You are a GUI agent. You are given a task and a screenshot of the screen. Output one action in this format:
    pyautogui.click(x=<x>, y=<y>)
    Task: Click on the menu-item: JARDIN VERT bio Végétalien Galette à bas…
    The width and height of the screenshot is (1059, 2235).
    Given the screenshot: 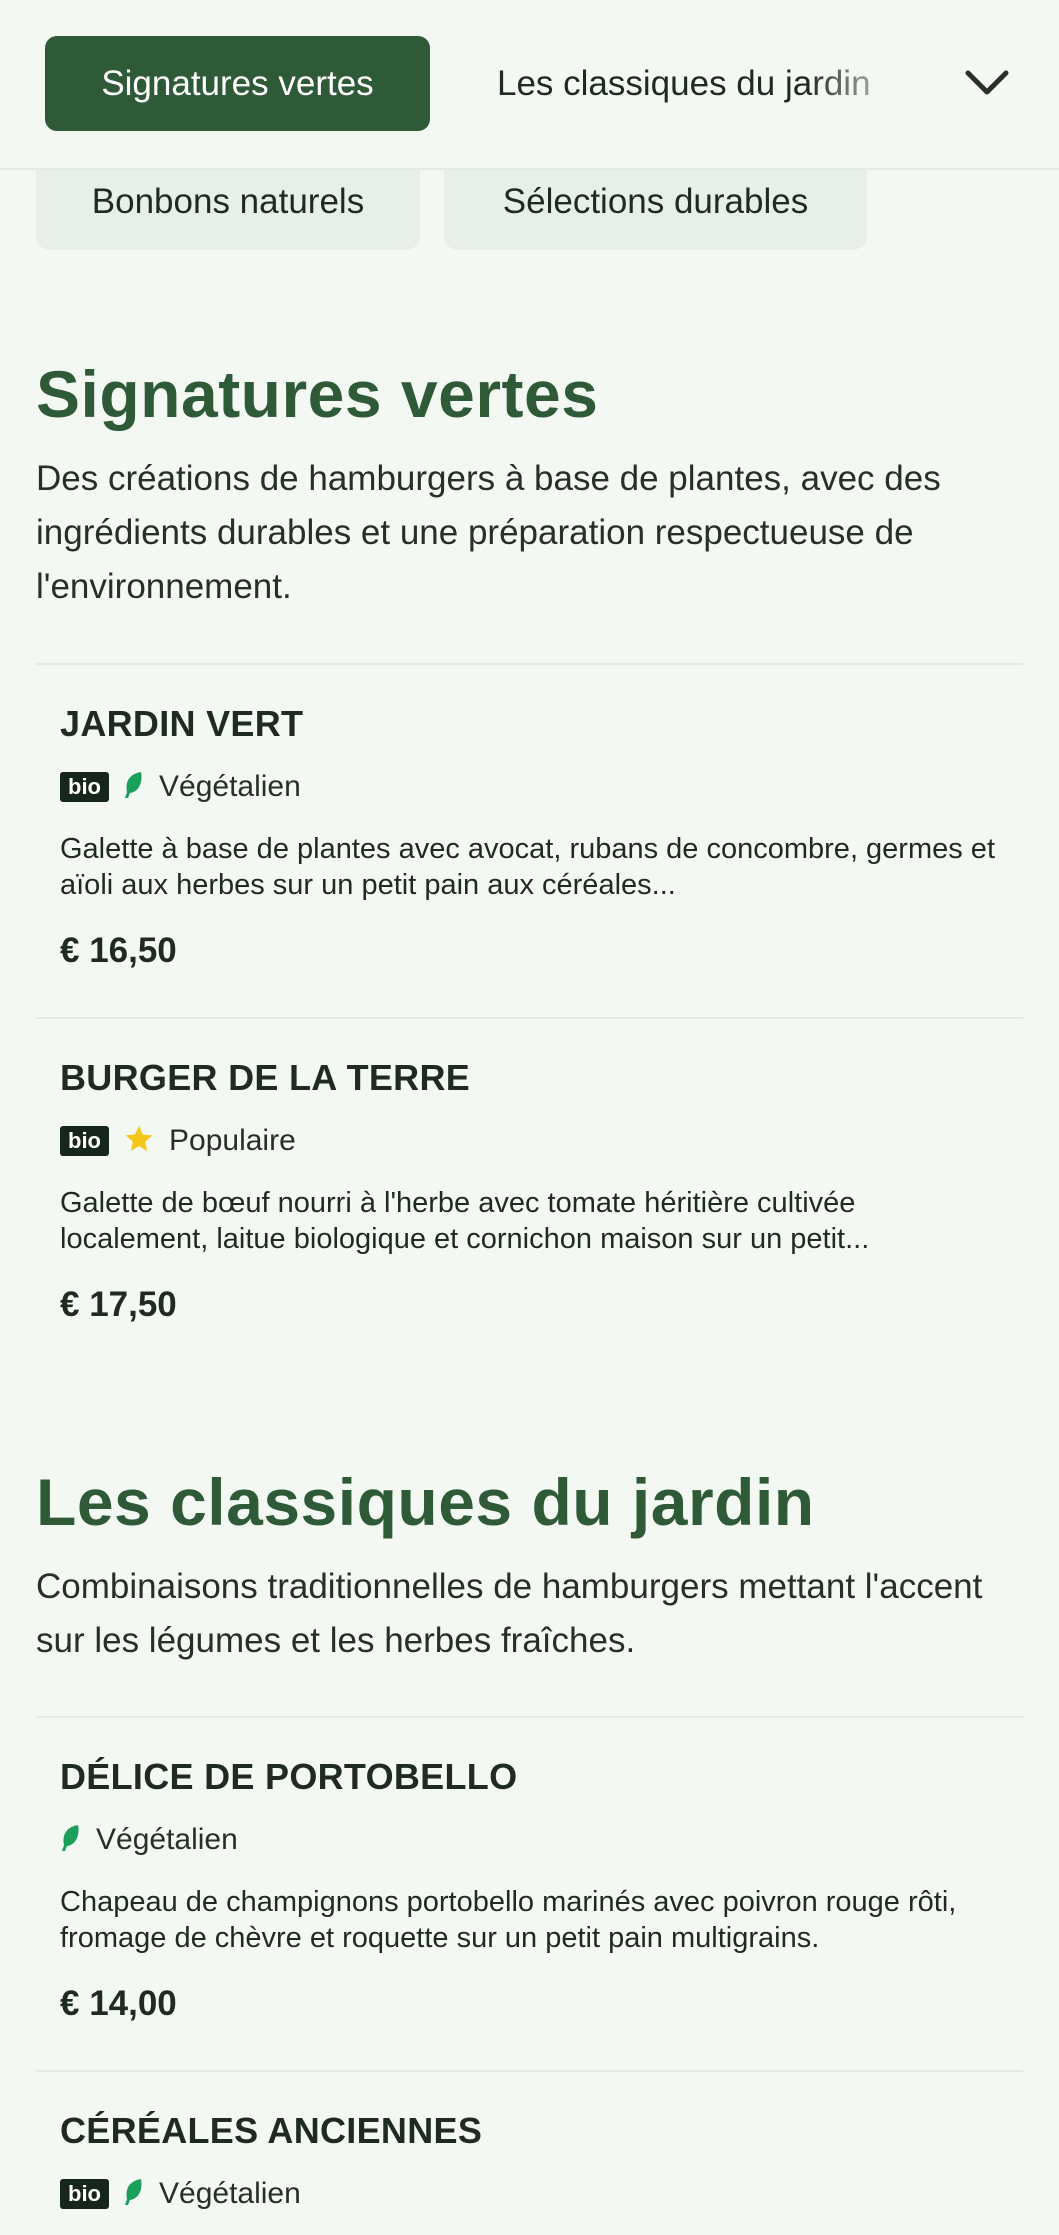 What is the action you would take?
    pyautogui.click(x=529, y=858)
    